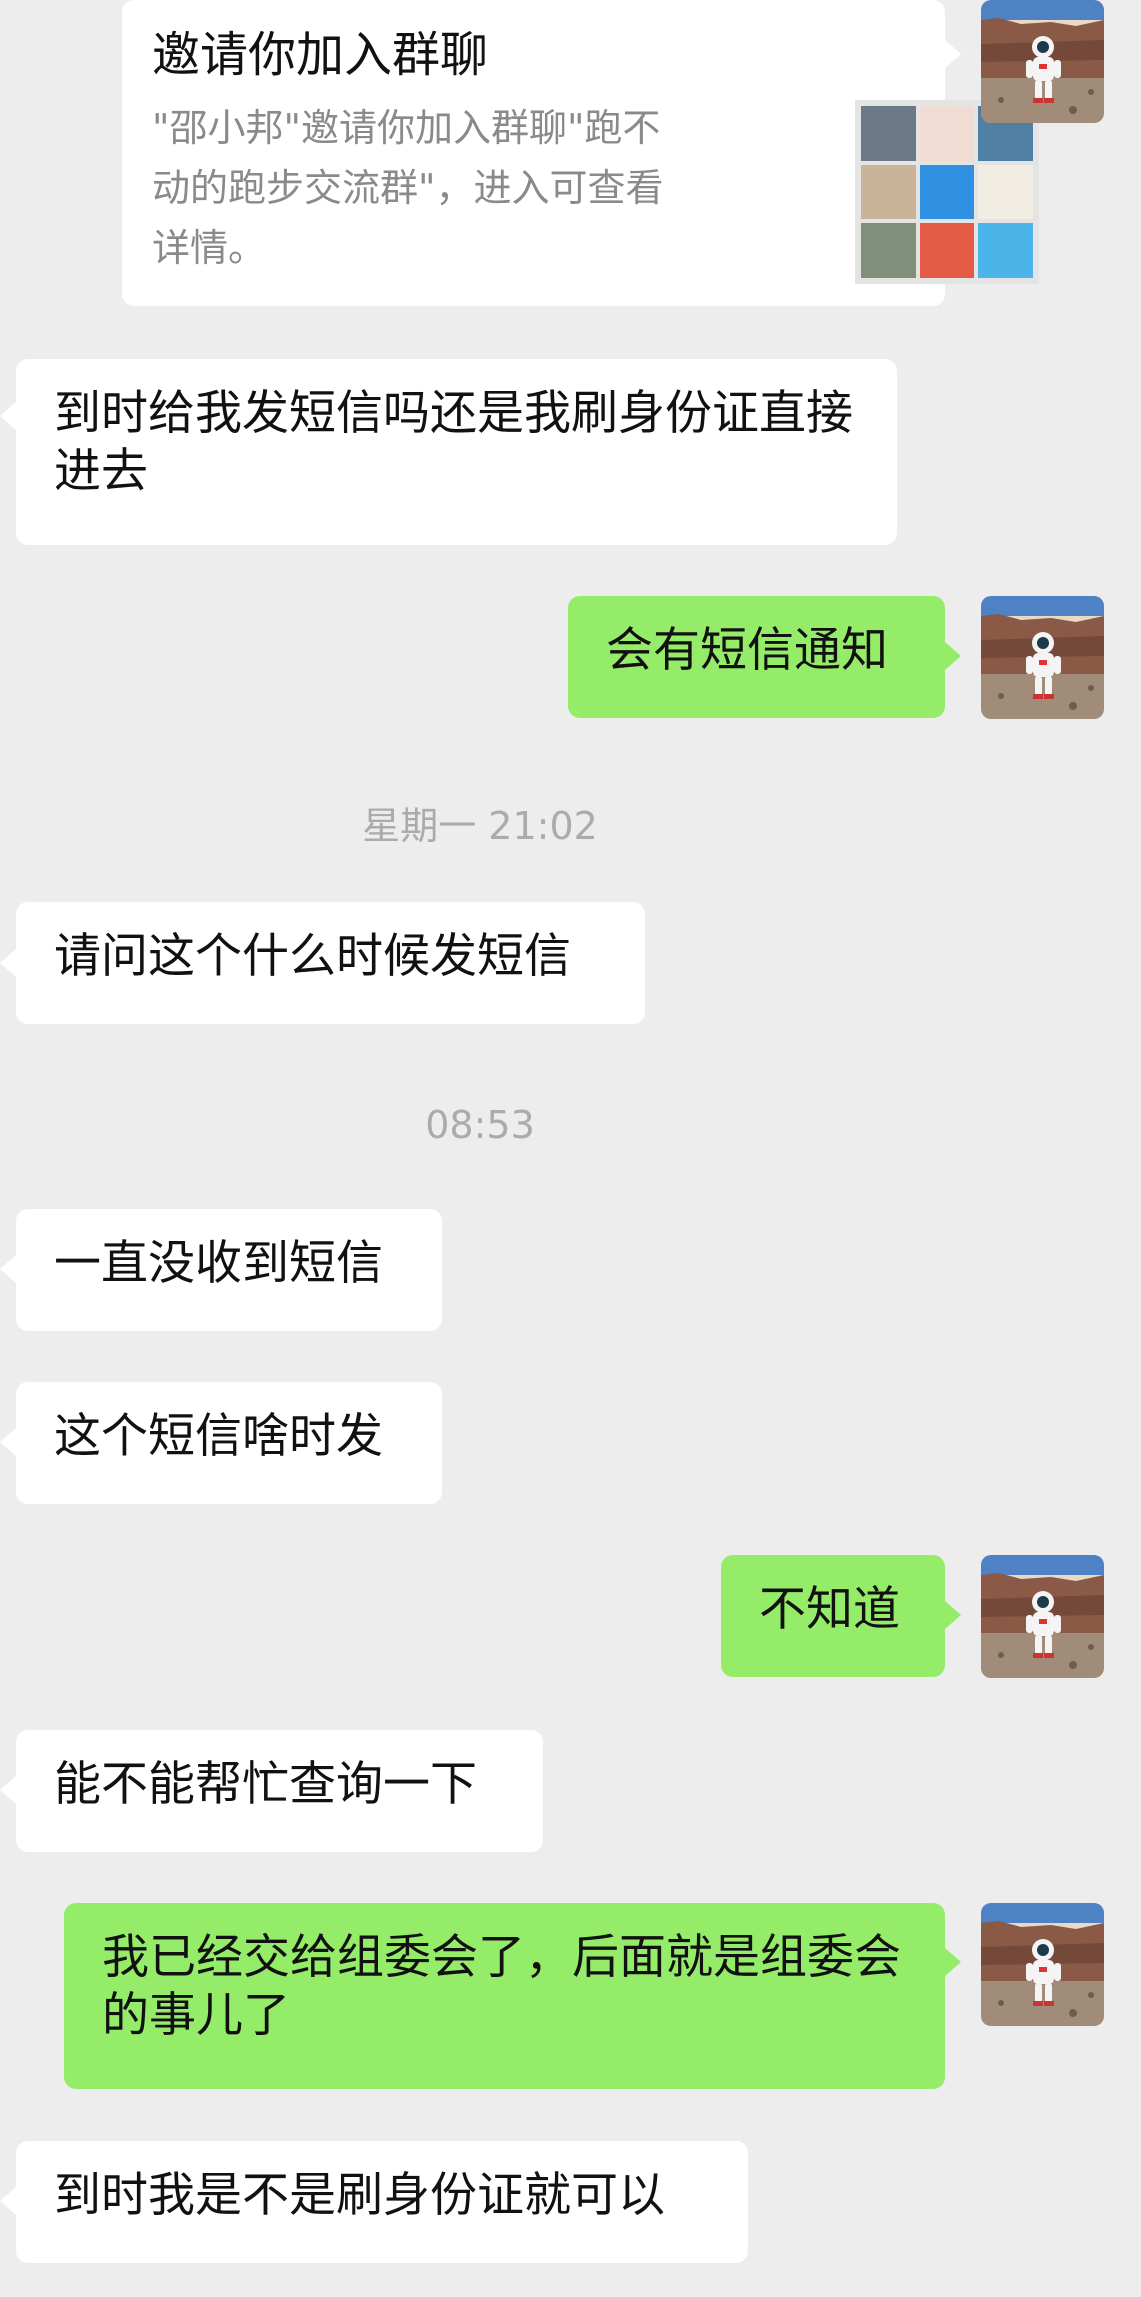 Image resolution: width=1141 pixels, height=2297 pixels. I want to click on group-invite-card: 邀请你加入群聊 "邵小邦"邀请你加入群聊"跑不动的跑步交流群"，进入可查看详情。, so click(580, 153).